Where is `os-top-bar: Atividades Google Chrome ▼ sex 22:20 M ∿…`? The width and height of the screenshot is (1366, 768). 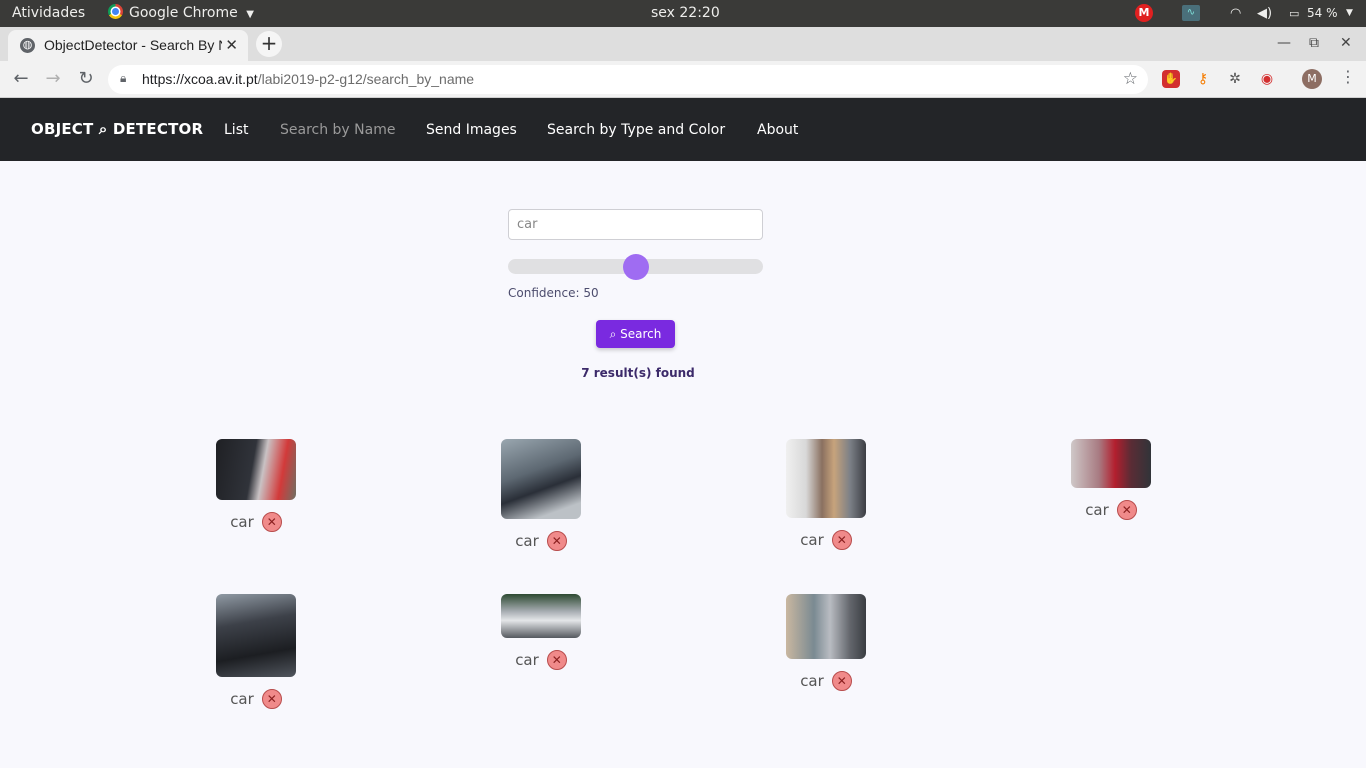
os-top-bar: Atividades Google Chrome ▼ sex 22:20 M ∿… is located at coordinates (683, 13).